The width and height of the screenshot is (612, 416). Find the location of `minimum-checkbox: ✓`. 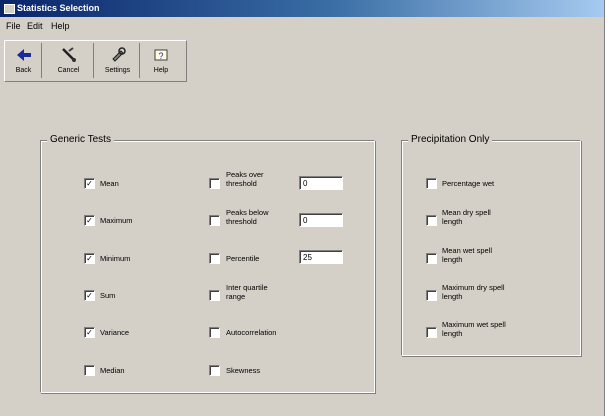

minimum-checkbox: ✓ is located at coordinates (89, 258).